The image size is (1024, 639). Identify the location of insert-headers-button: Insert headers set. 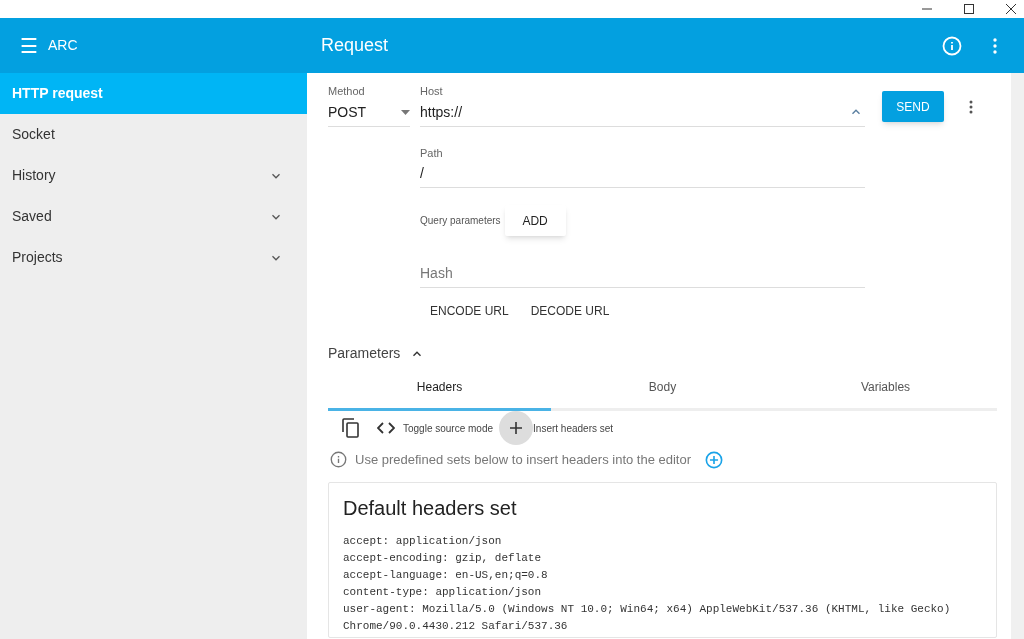
(556, 428).